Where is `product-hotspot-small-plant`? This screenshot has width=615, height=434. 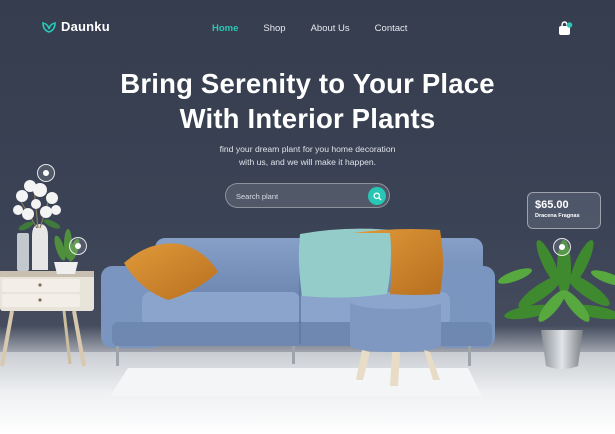
product-hotspot-small-plant is located at coordinates (78, 246).